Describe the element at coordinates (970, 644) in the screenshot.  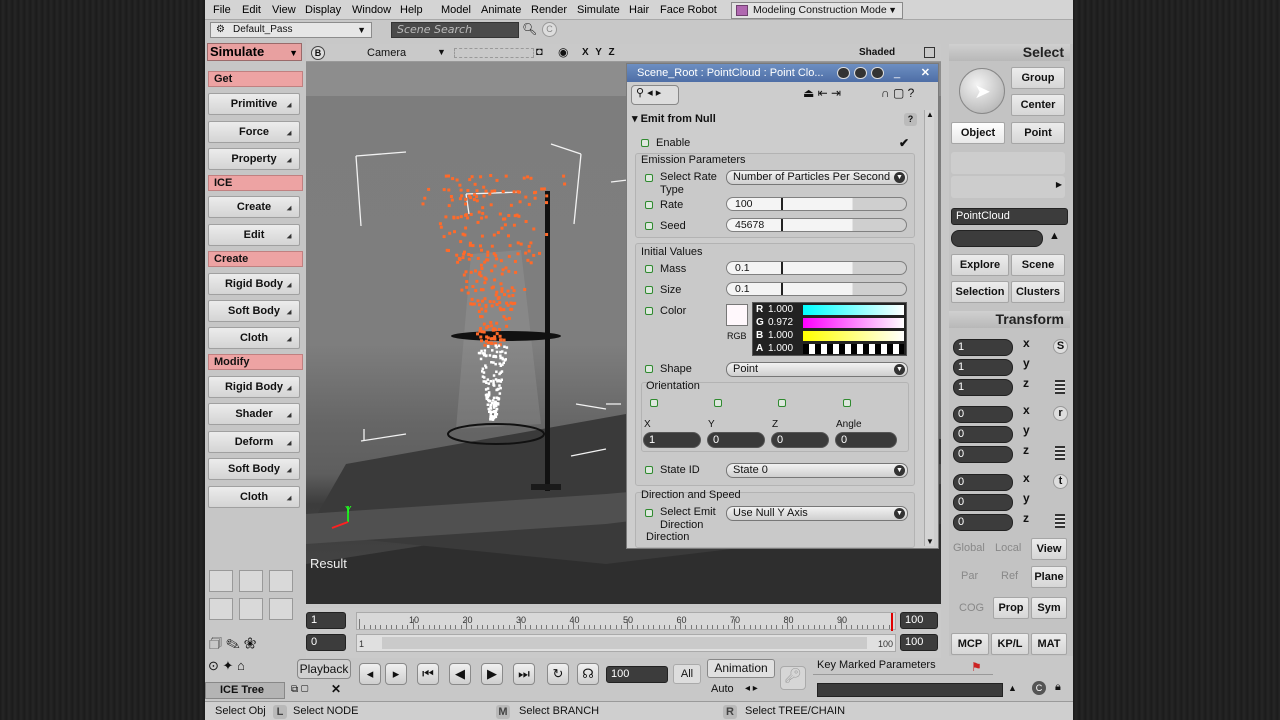
I see `mcp-tab: MCP` at that location.